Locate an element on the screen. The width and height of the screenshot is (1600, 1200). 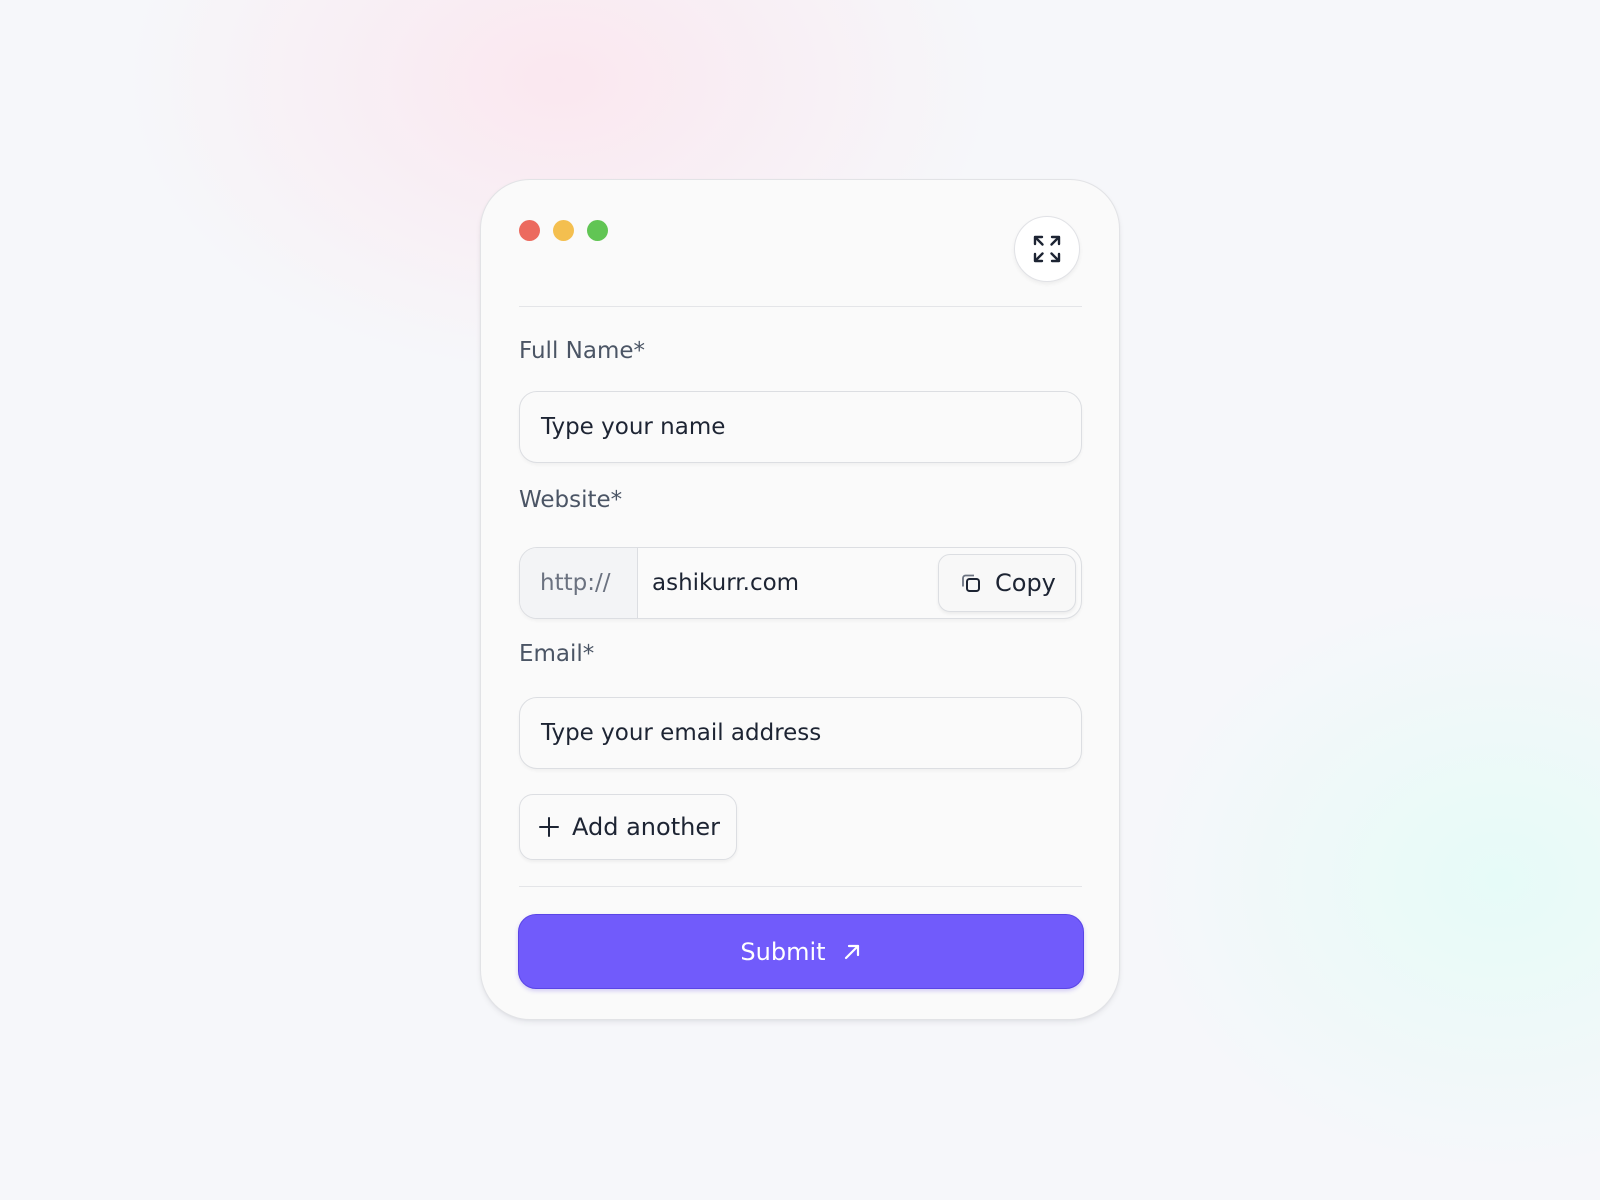
copy-label: Copy is located at coordinates (1025, 583).